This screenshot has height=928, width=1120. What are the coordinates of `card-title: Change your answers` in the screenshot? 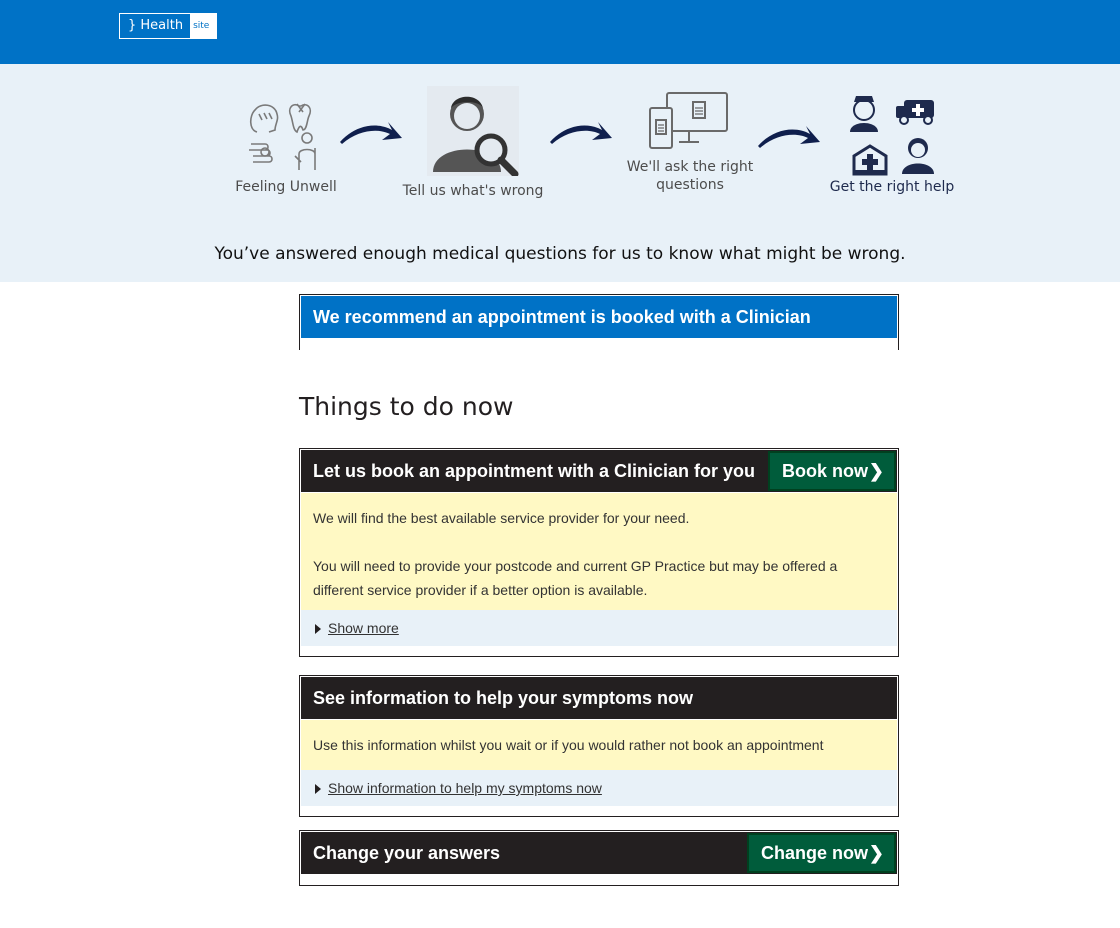 It's located at (407, 853).